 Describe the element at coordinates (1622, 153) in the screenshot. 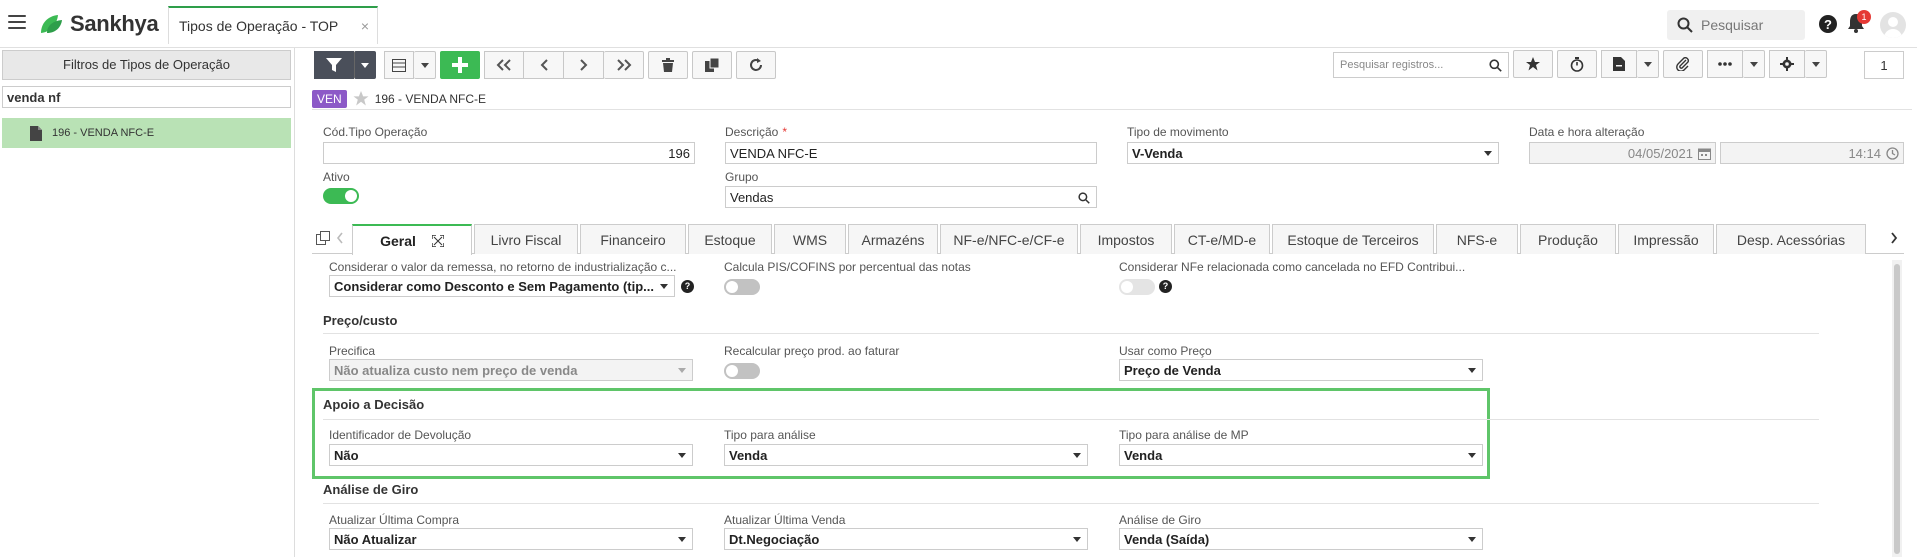

I see `date-field: 04/05/2021` at that location.